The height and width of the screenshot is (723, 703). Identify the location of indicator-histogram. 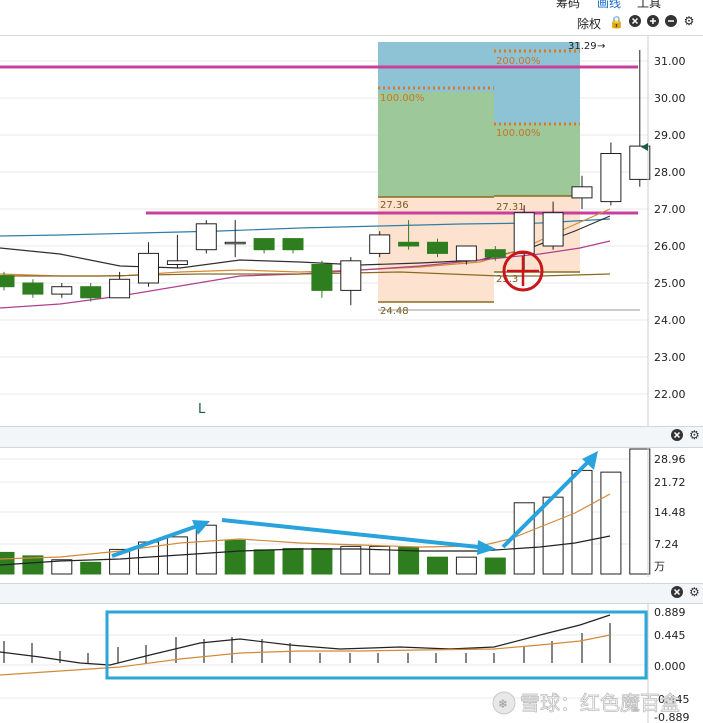
(307, 643).